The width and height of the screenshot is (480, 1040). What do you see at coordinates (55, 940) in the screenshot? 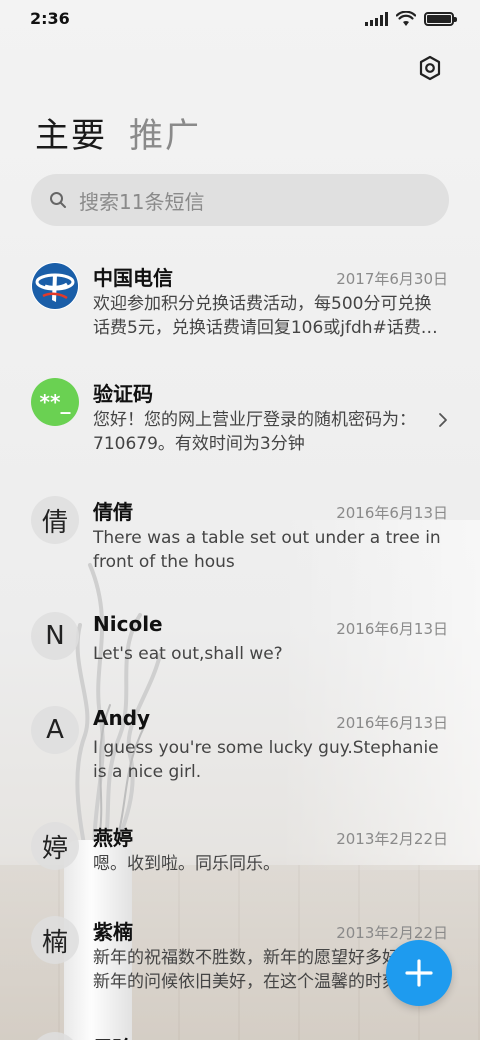
I see `contact-avatar: 楠` at bounding box center [55, 940].